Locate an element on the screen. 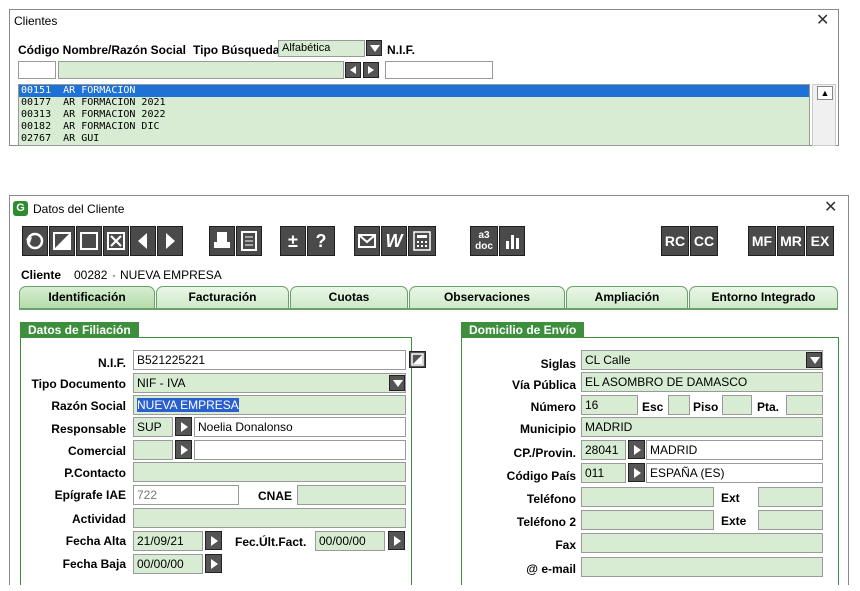 The image size is (860, 591). exte-field is located at coordinates (790, 520).